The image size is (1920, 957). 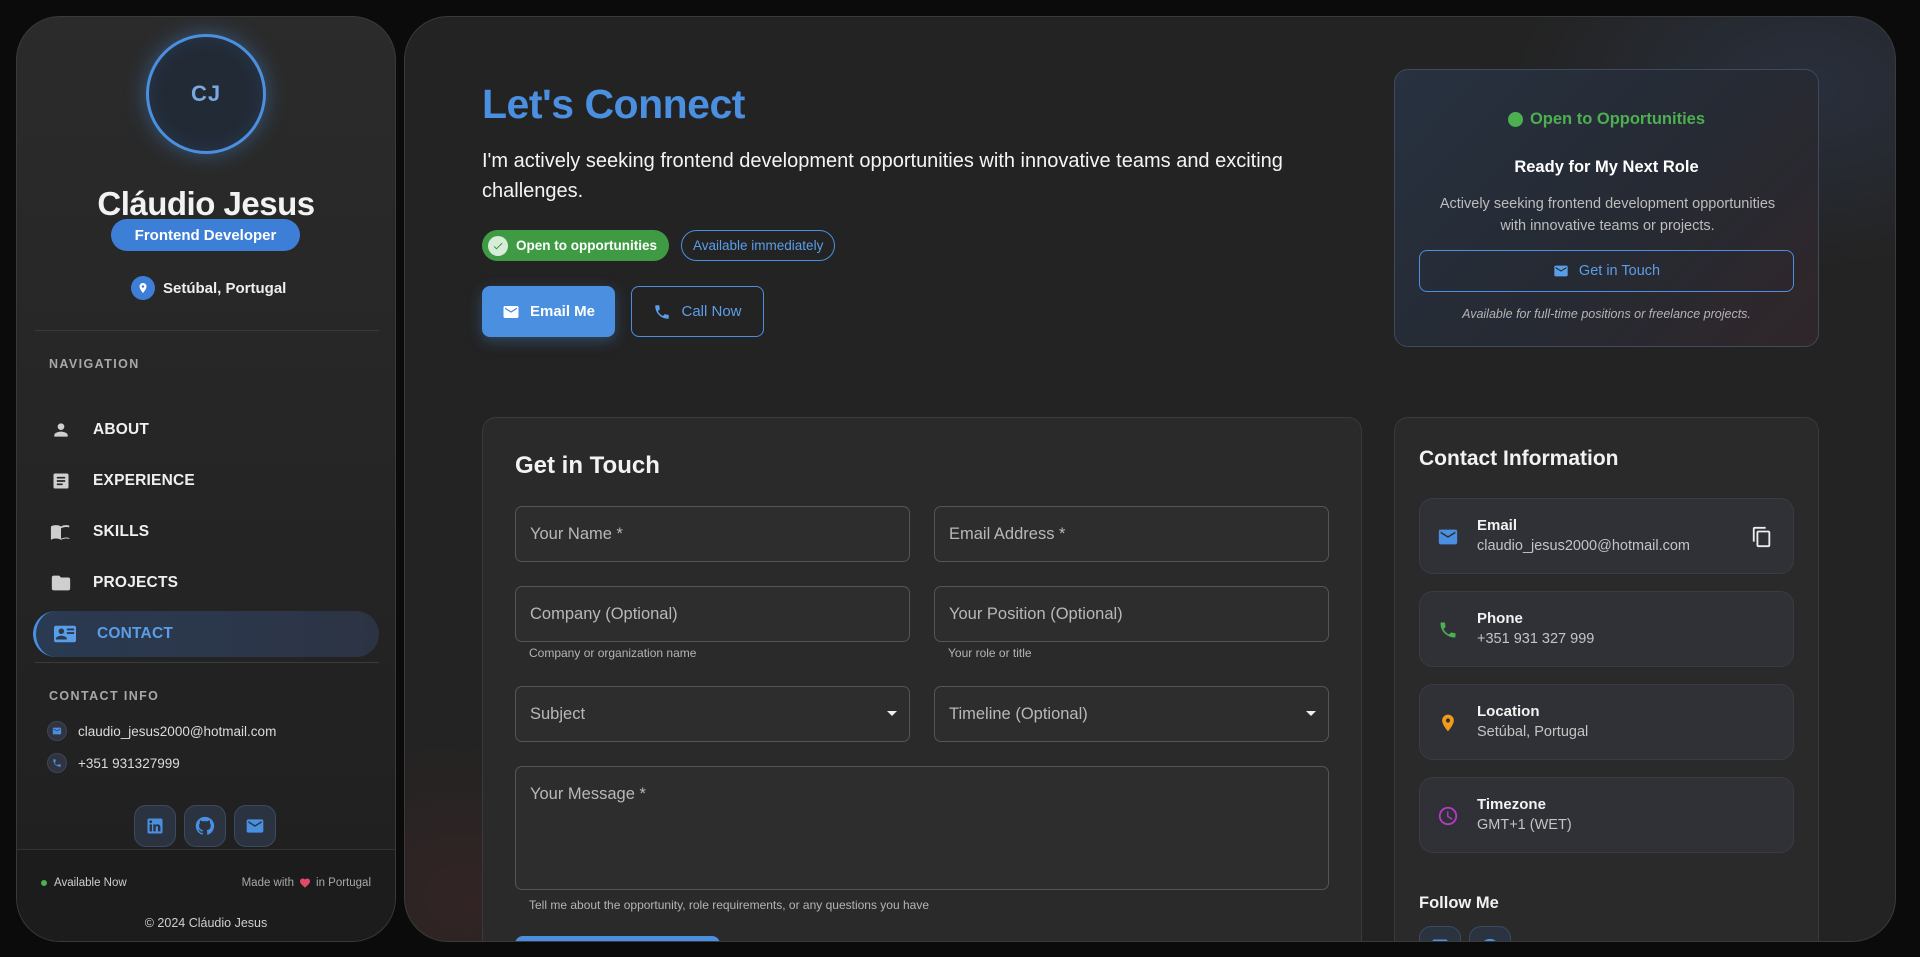 What do you see at coordinates (613, 104) in the screenshot?
I see `page-title: Let's Connect` at bounding box center [613, 104].